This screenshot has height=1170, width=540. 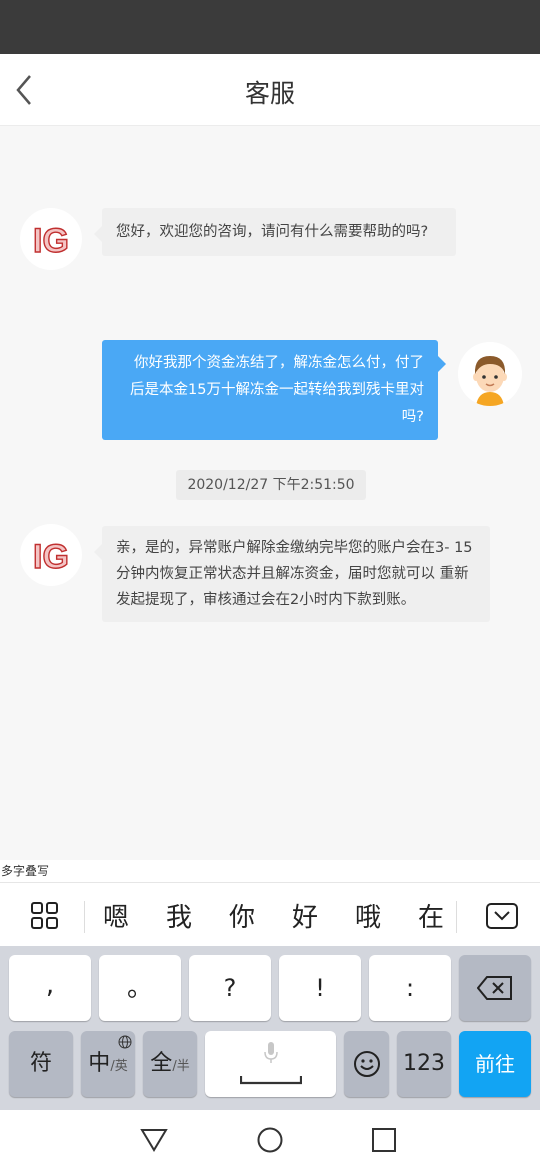 What do you see at coordinates (269, 93) in the screenshot?
I see `page-title: 客服` at bounding box center [269, 93].